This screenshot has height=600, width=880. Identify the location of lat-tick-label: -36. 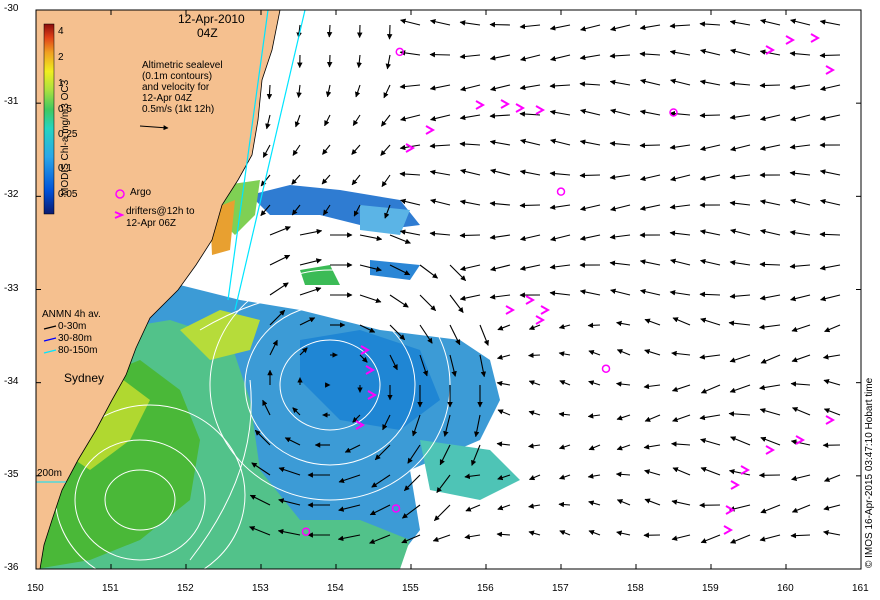
(11, 567).